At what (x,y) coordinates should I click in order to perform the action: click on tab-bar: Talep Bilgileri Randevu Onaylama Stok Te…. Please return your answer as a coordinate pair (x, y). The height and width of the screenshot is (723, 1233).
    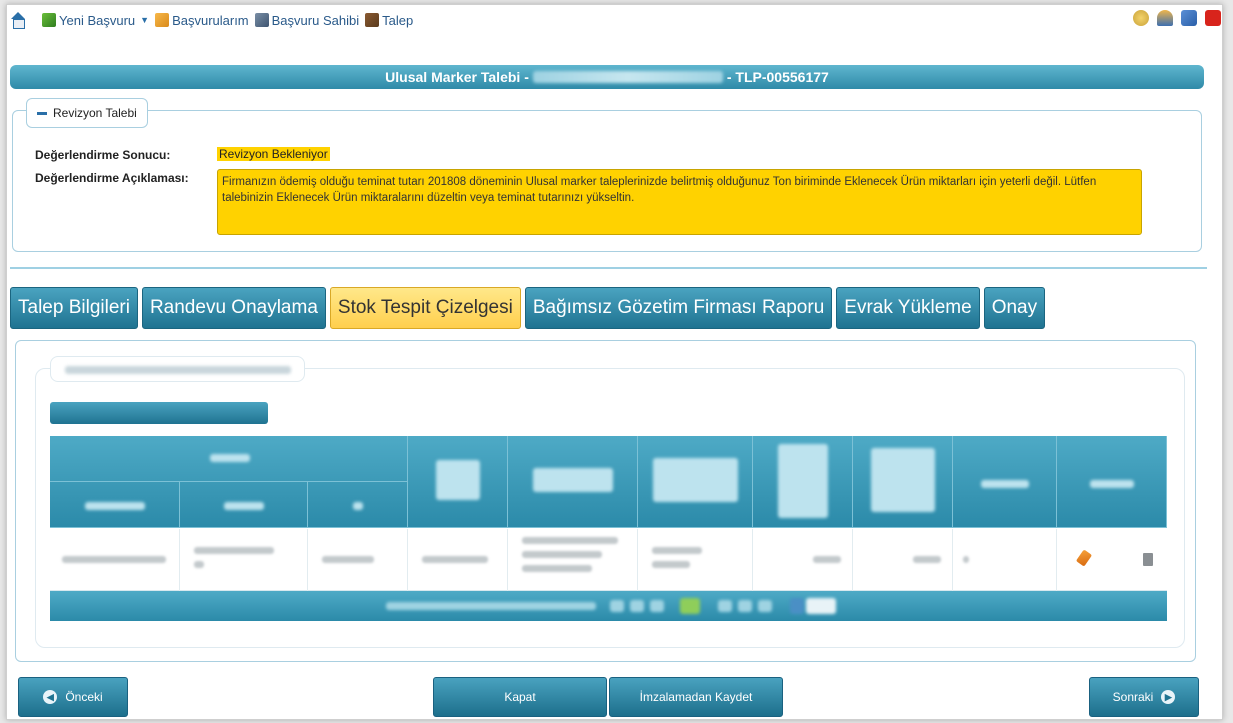
    Looking at the image, I should click on (528, 308).